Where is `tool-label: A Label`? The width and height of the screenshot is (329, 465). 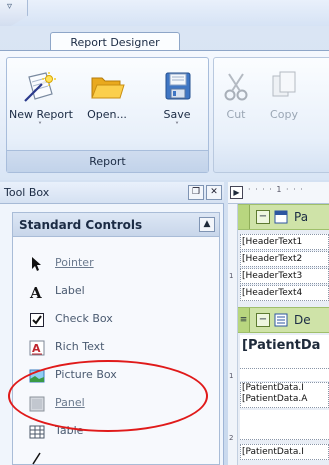
tool-label: A Label is located at coordinates (116, 291).